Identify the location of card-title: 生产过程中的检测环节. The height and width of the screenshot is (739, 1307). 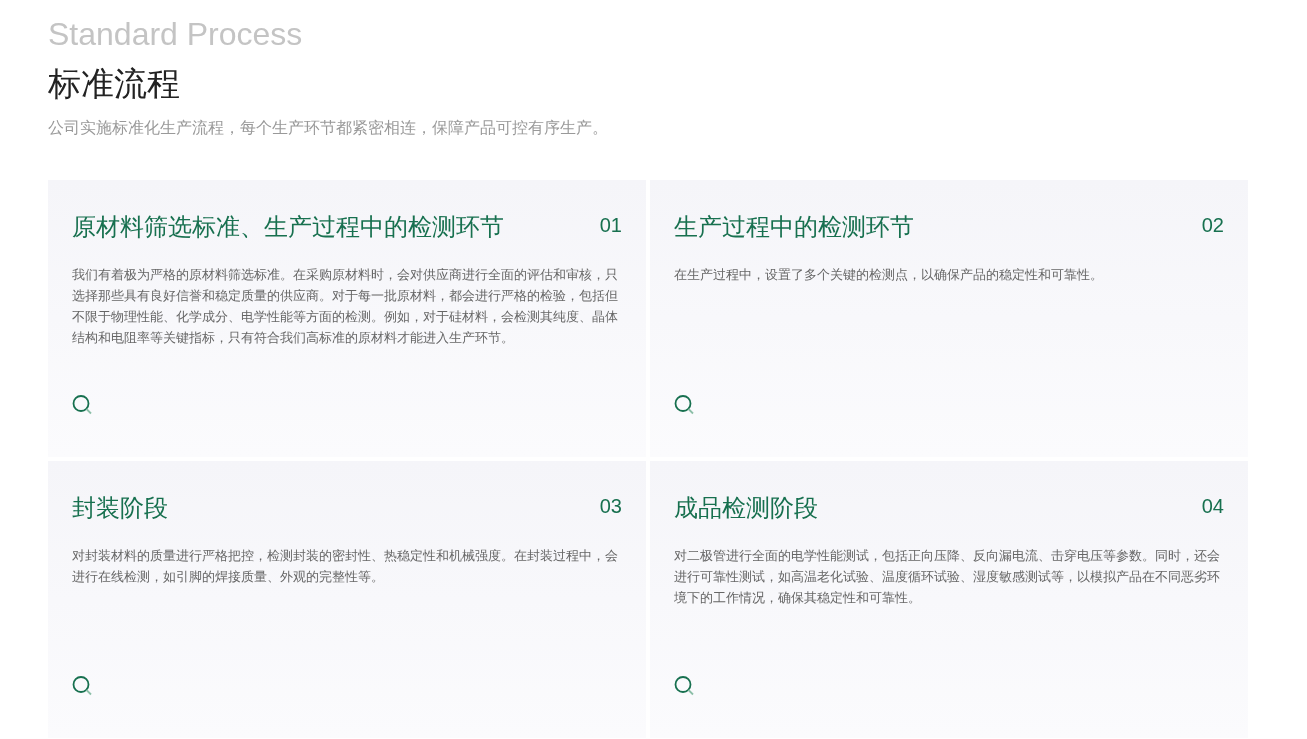
(794, 227).